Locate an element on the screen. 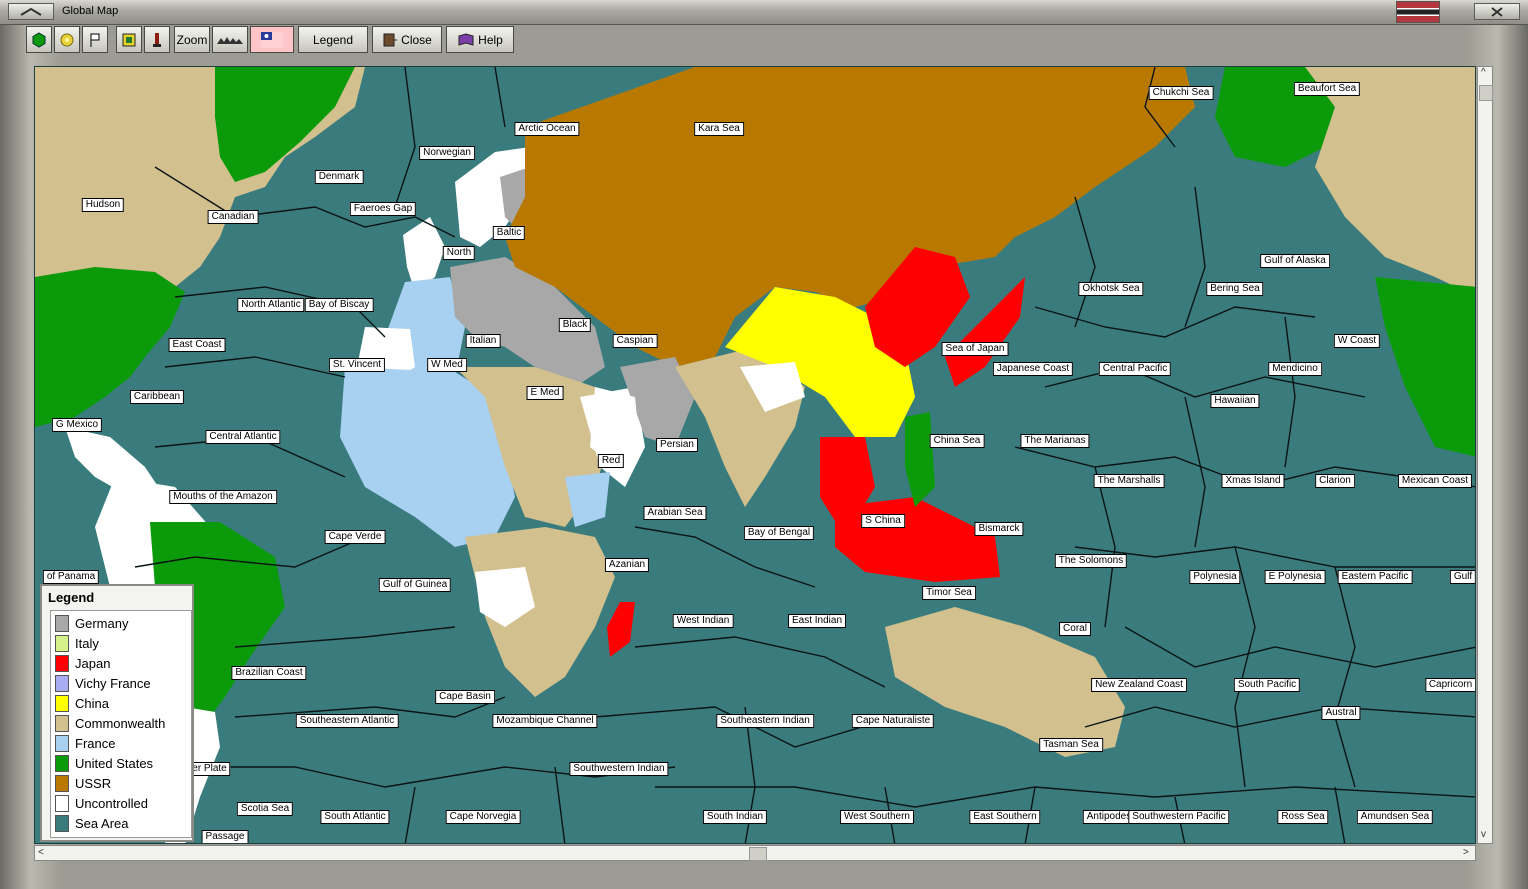  sea-area-label: Gulf of Guinea is located at coordinates (415, 585).